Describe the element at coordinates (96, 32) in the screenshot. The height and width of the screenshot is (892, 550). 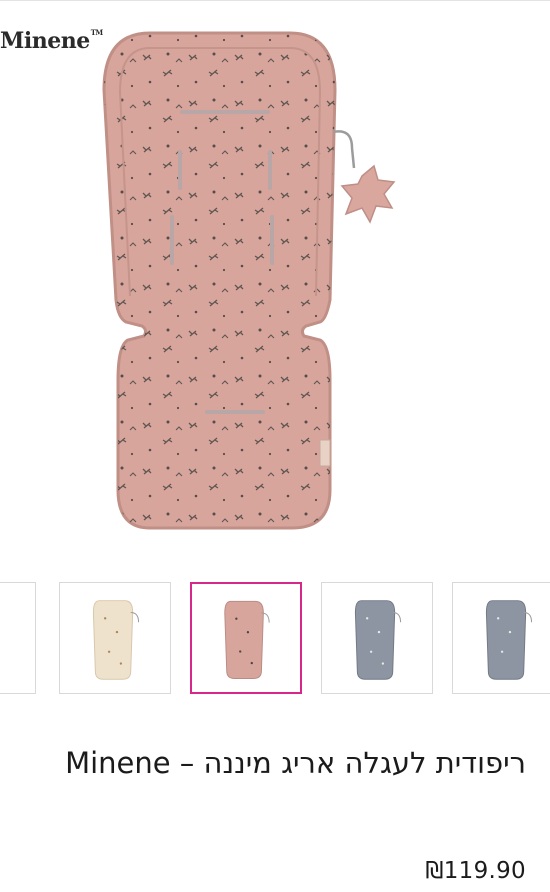
I see `brand-tm: TM` at that location.